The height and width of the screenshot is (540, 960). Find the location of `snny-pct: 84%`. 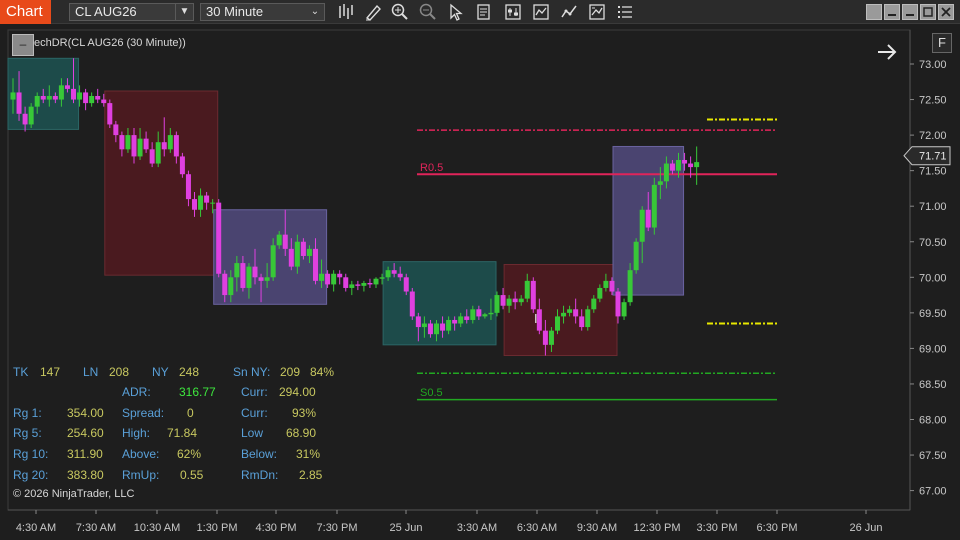

snny-pct: 84% is located at coordinates (322, 372).